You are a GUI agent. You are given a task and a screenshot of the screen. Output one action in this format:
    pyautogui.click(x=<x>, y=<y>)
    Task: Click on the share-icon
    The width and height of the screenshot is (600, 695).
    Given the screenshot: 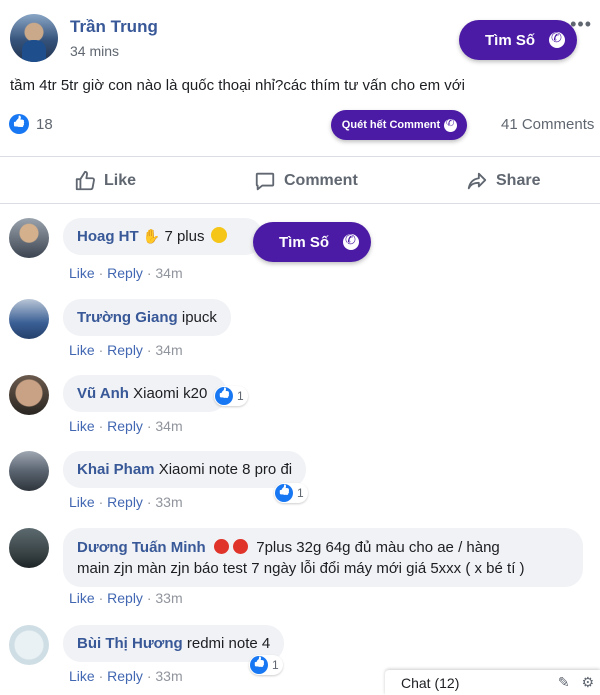 What is the action you would take?
    pyautogui.click(x=477, y=180)
    